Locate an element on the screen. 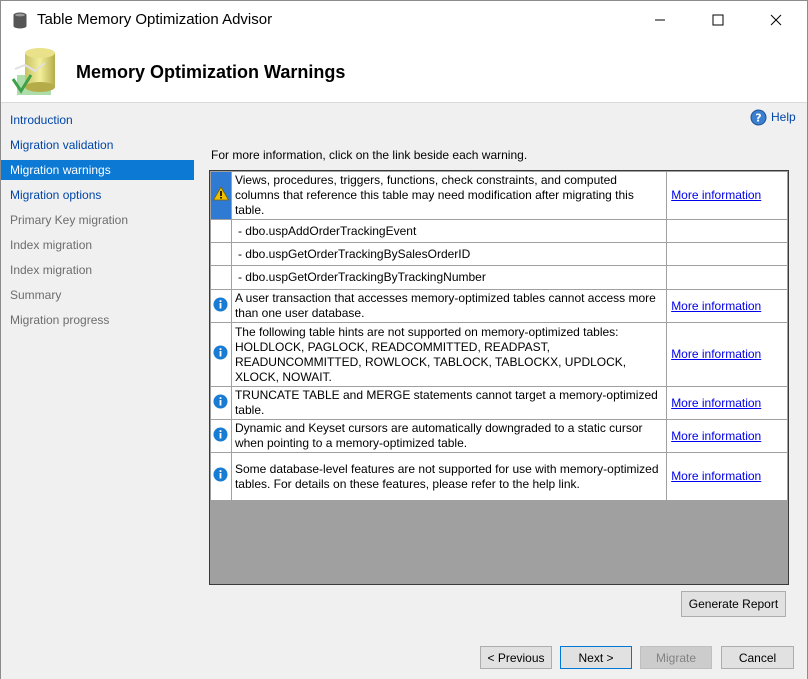  maximize-button is located at coordinates (718, 20).